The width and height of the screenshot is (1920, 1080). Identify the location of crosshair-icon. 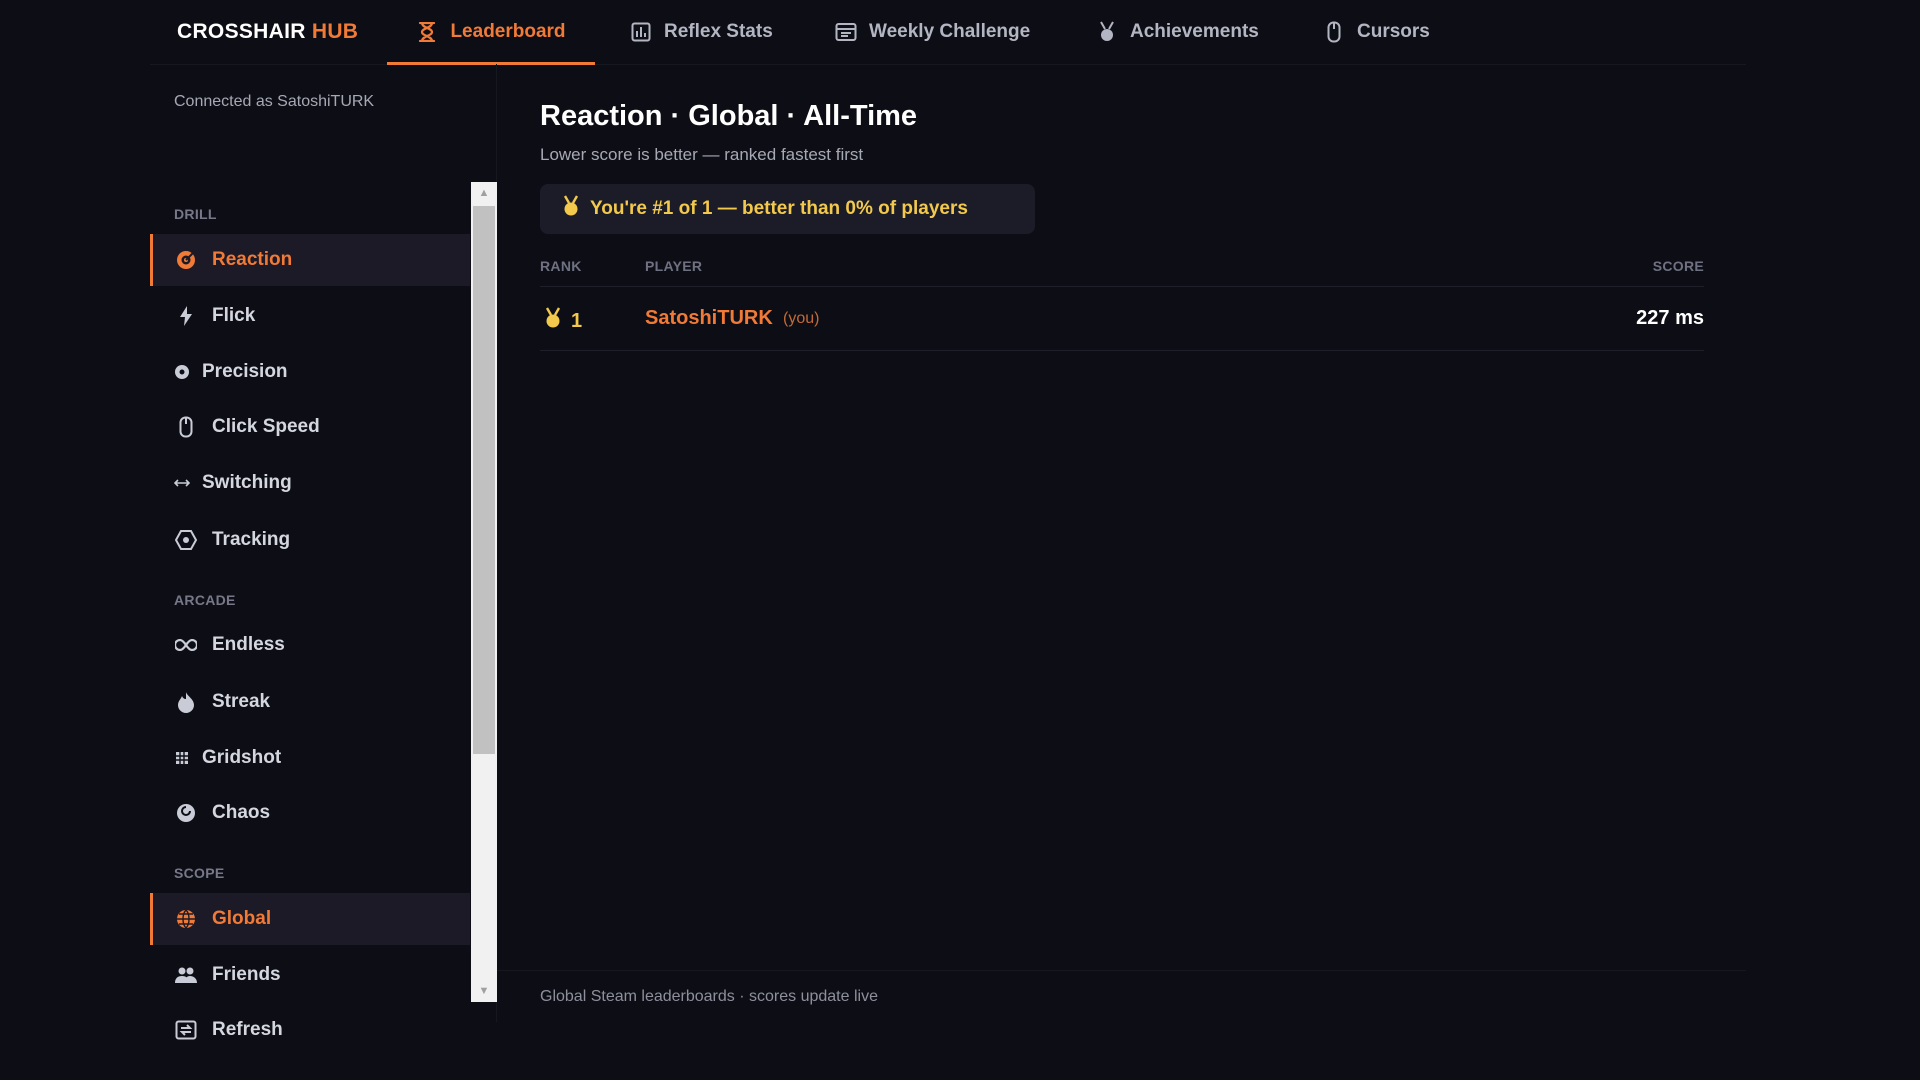
(182, 372).